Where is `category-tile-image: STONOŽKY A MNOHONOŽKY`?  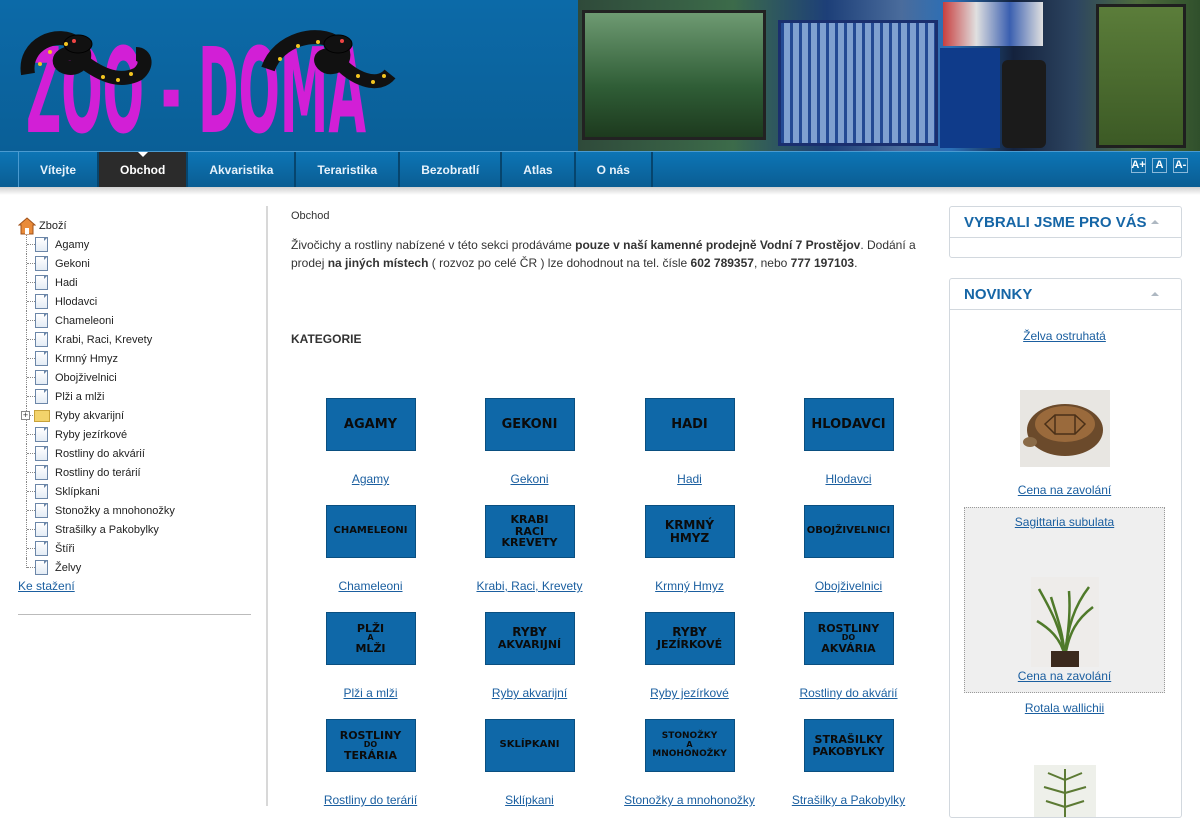
category-tile-image: STONOŽKY A MNOHONOŽKY is located at coordinates (689, 745).